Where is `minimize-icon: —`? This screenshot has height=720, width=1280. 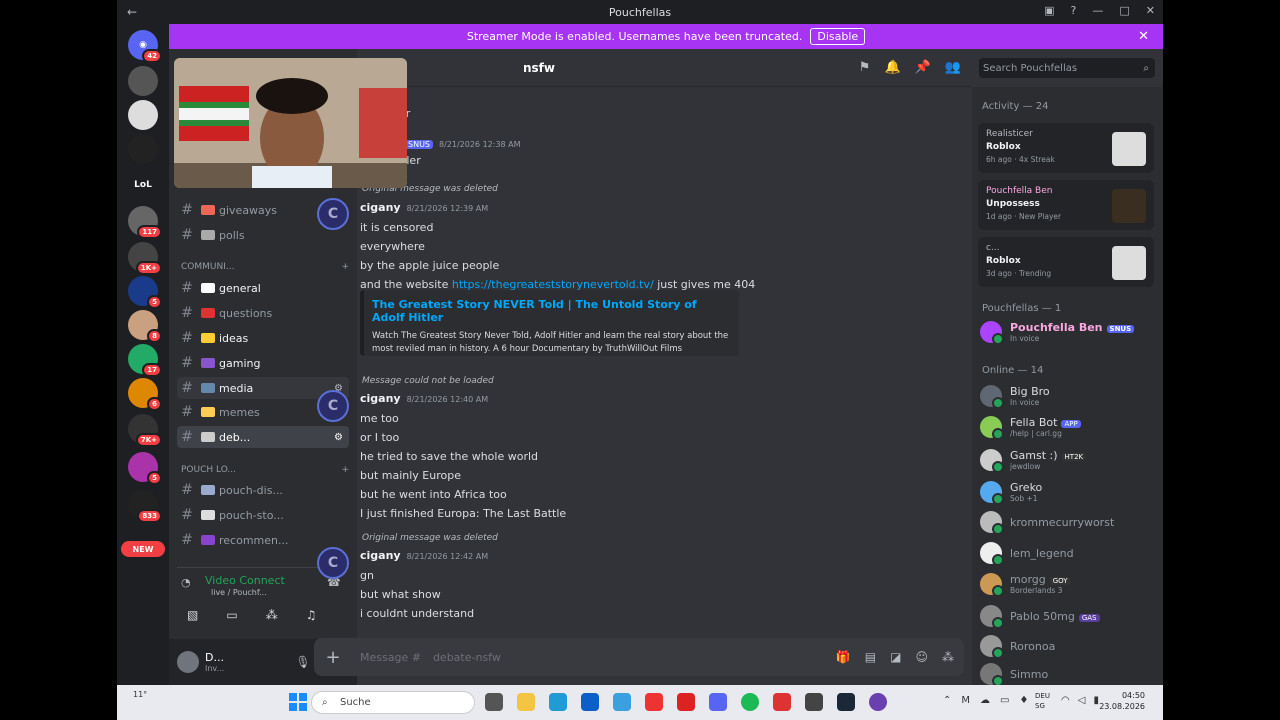
minimize-icon: — is located at coordinates (1097, 10).